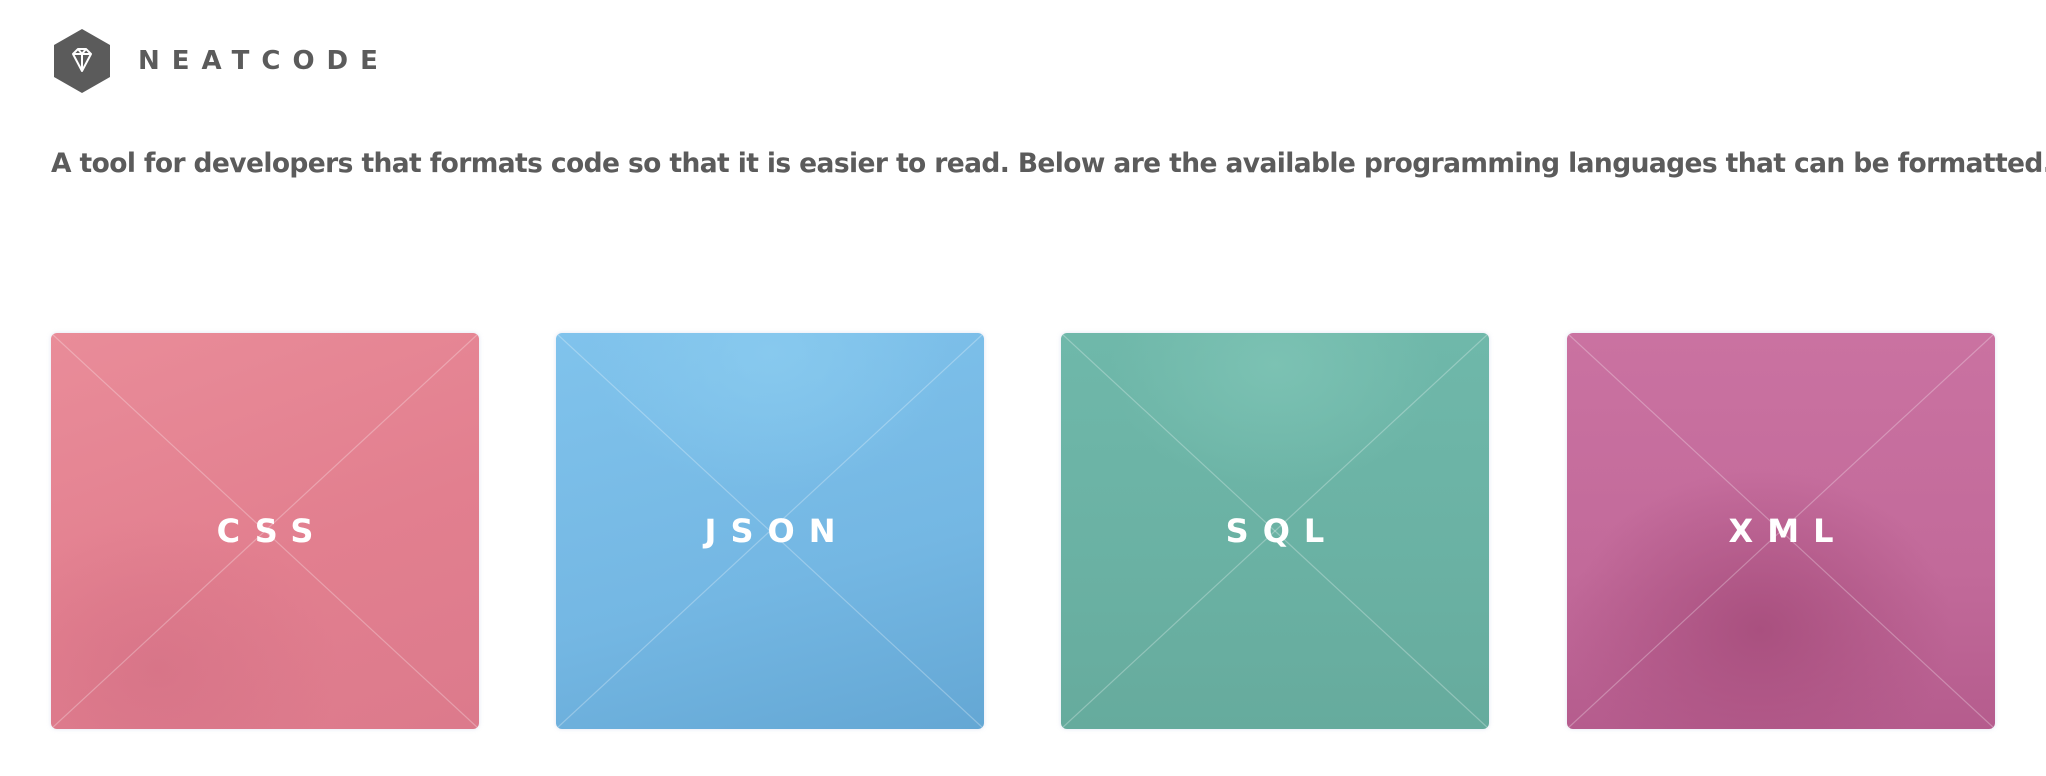 The width and height of the screenshot is (2046, 776). I want to click on sql-card: SQL, so click(1275, 531).